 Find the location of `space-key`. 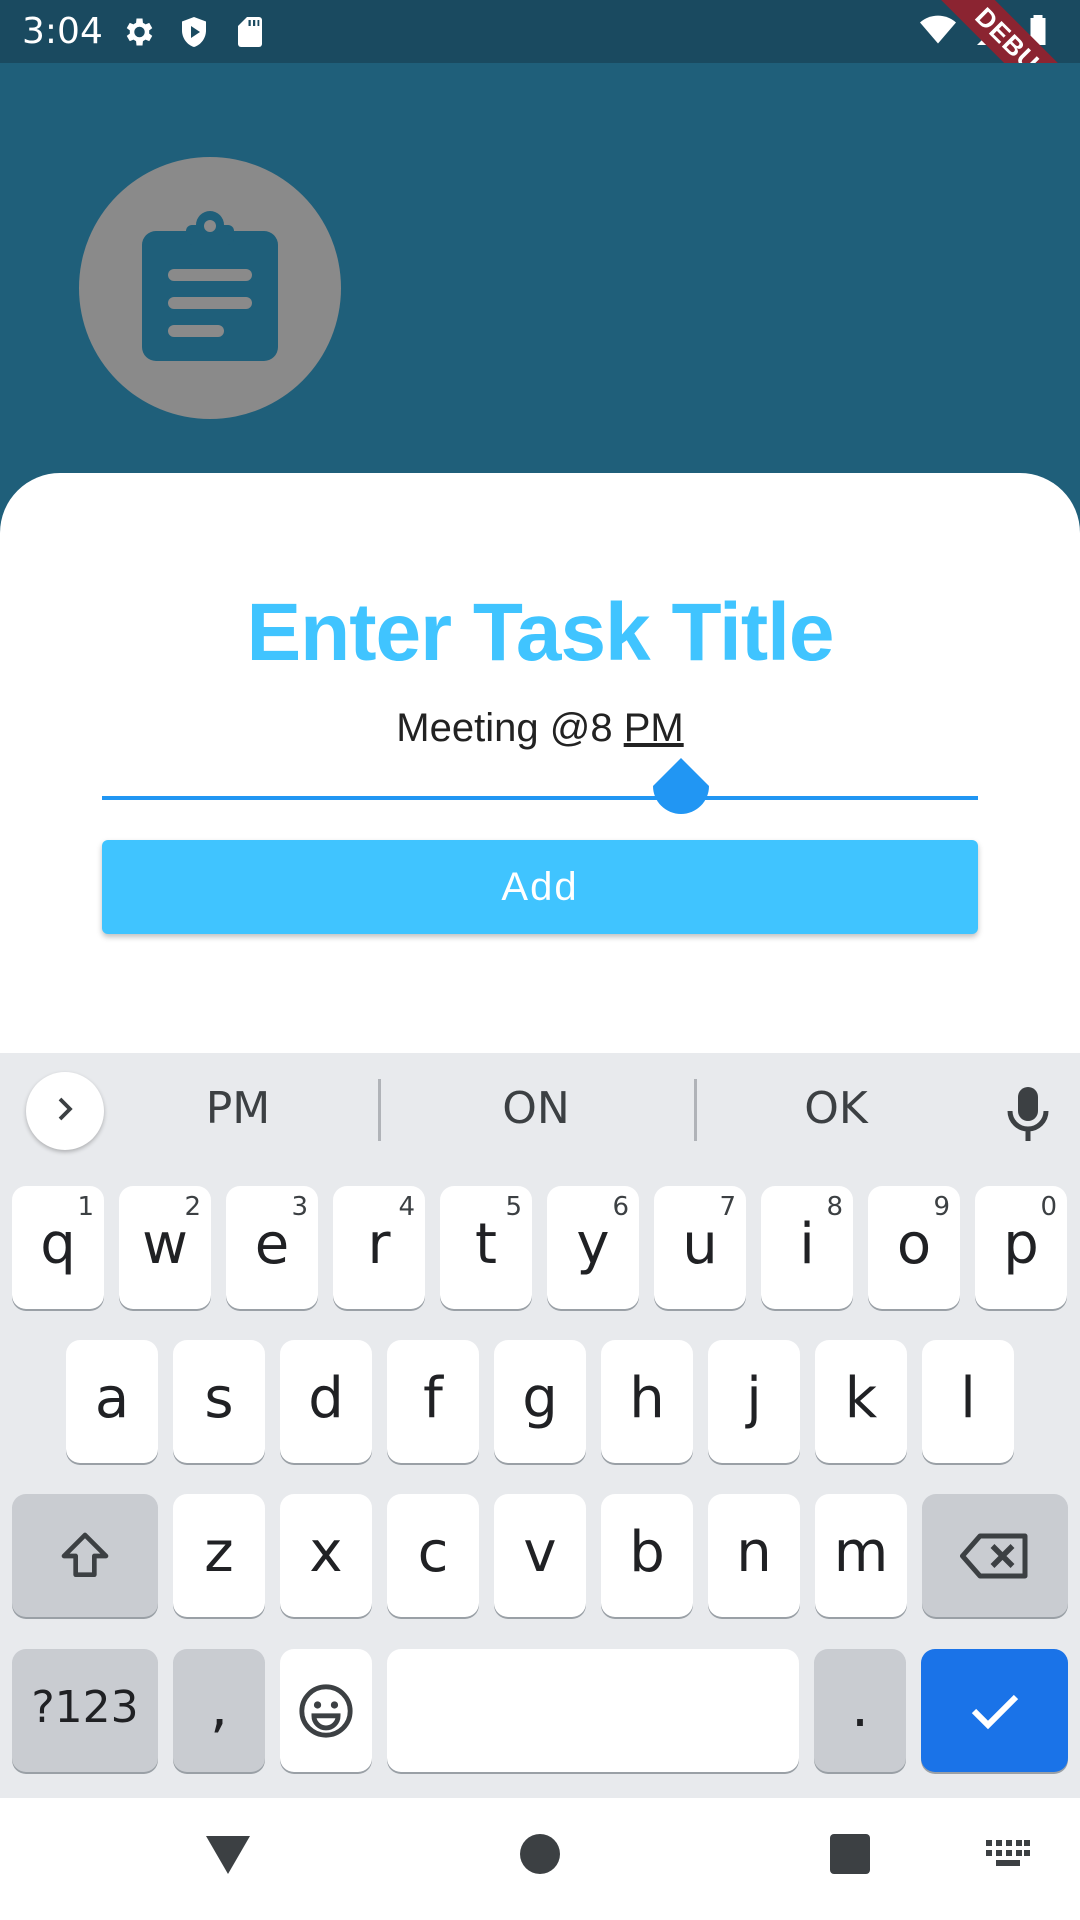

space-key is located at coordinates (593, 1710).